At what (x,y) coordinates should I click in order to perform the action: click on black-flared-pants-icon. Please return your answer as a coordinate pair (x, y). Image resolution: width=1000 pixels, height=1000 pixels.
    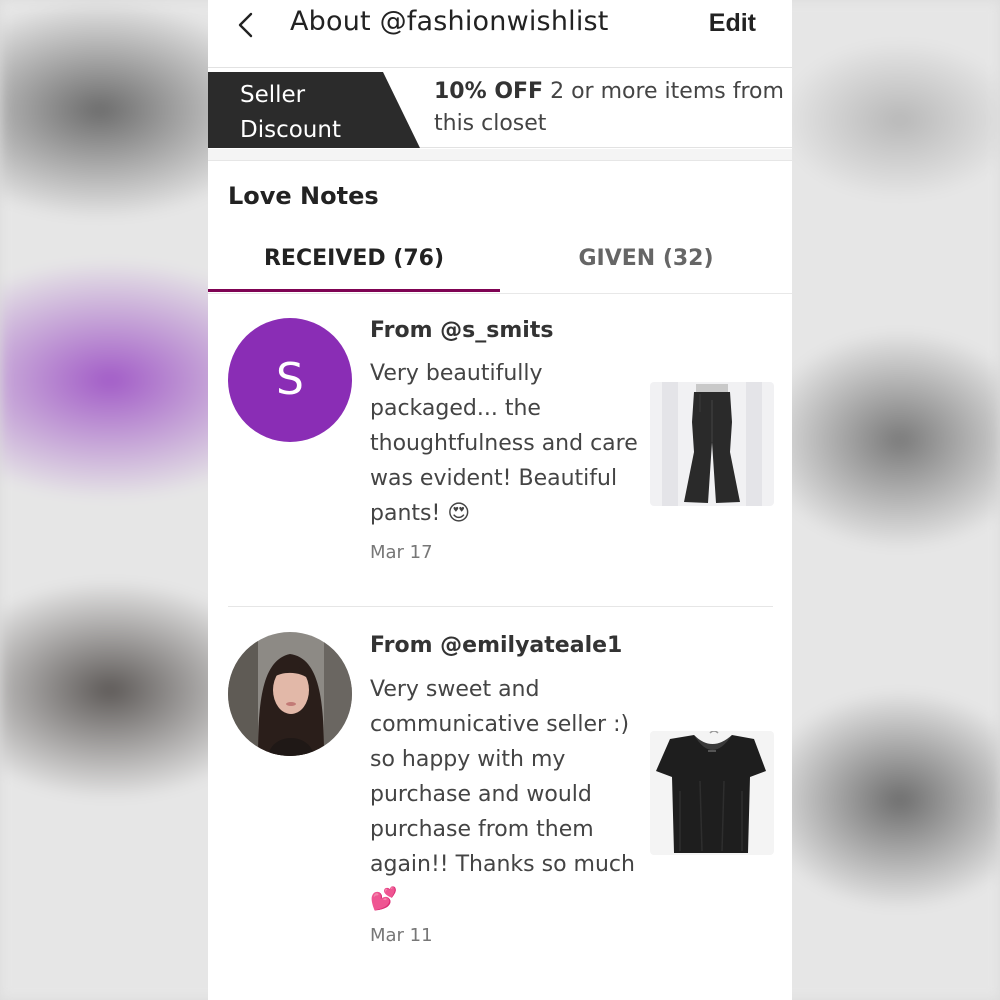
    Looking at the image, I should click on (712, 444).